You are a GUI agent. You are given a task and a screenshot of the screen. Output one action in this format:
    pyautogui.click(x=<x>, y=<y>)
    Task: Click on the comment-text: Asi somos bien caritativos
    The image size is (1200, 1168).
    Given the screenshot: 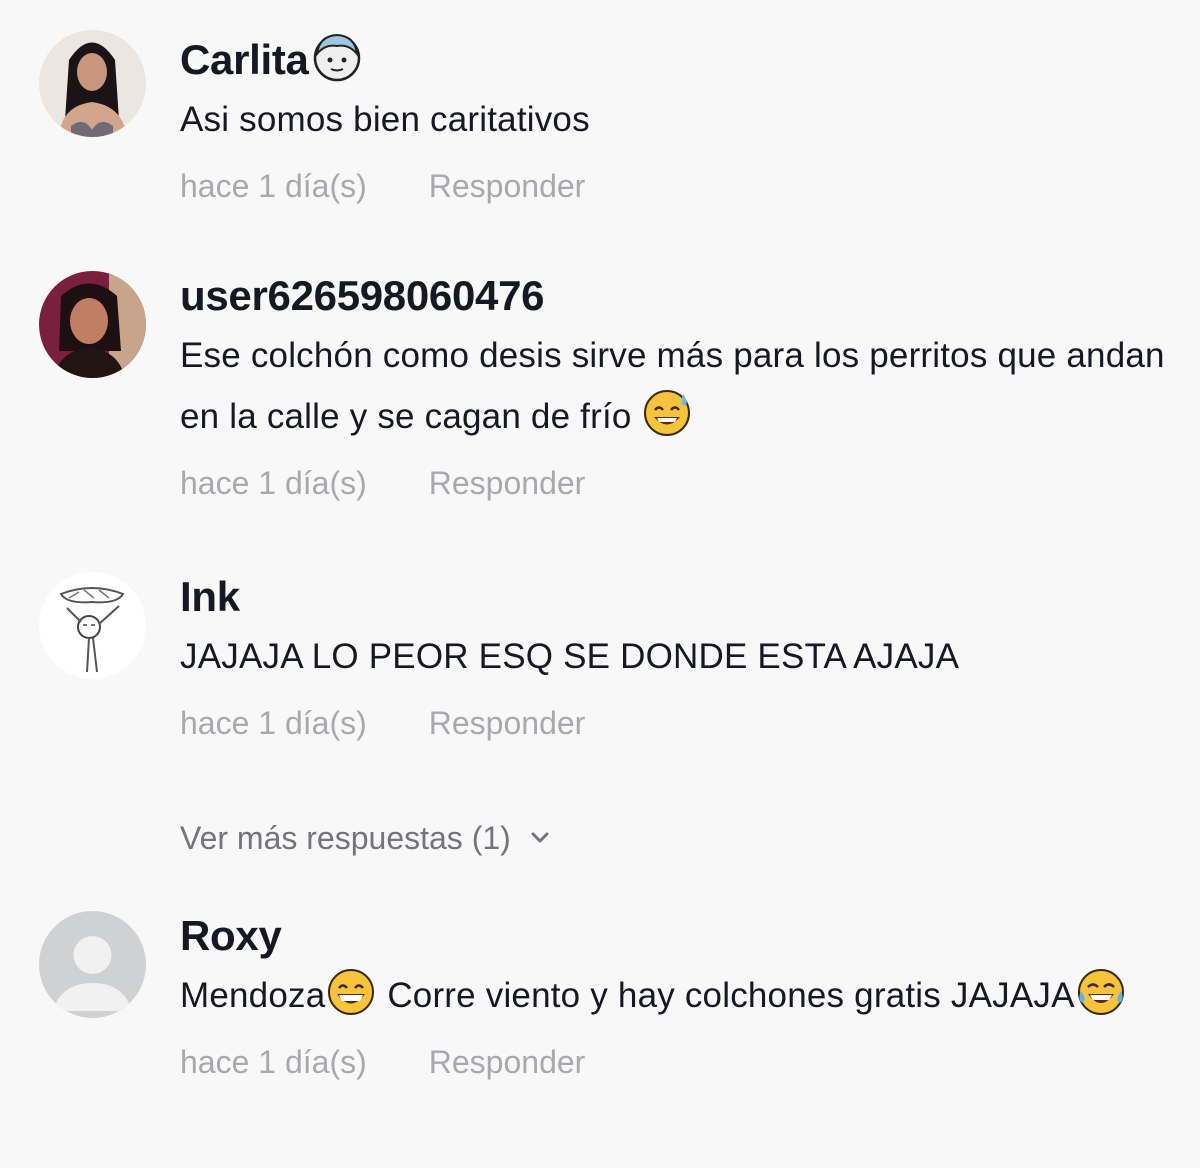 What is the action you would take?
    pyautogui.click(x=385, y=119)
    